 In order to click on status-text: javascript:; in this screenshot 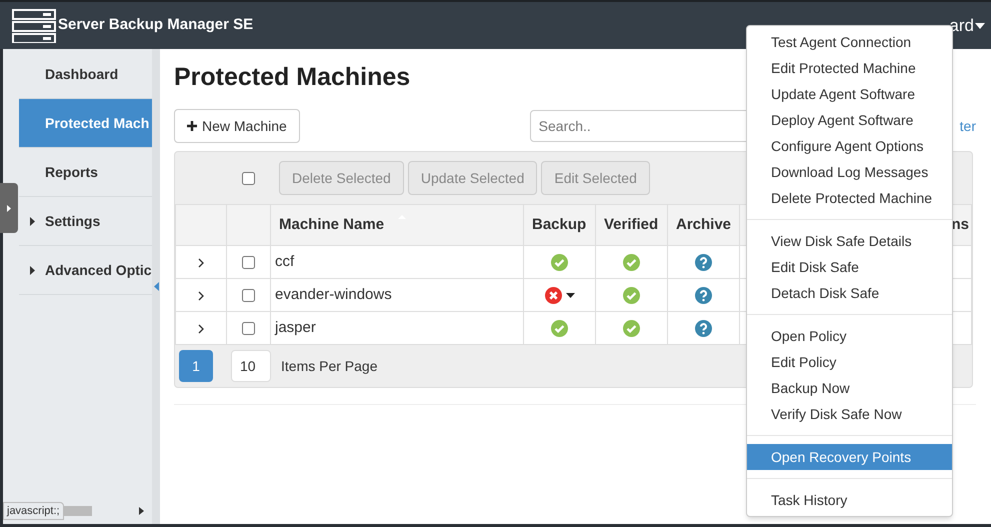, I will do `click(33, 511)`.